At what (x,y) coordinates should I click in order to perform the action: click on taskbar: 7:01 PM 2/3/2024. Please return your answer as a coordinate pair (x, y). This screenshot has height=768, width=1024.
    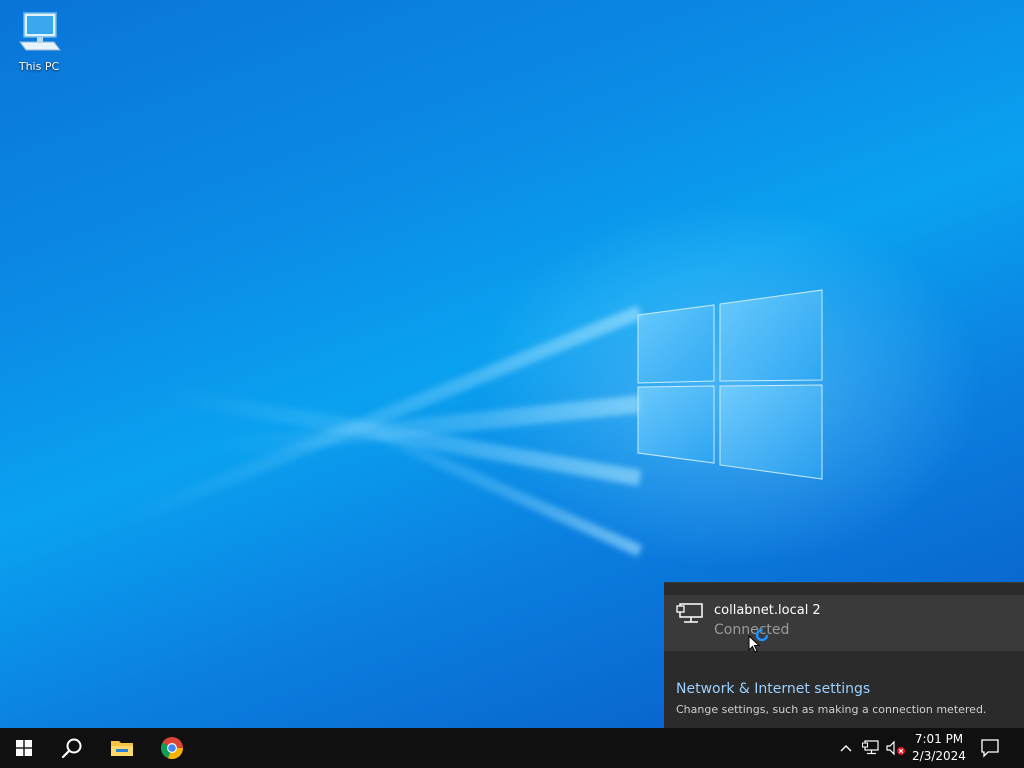
    Looking at the image, I should click on (512, 748).